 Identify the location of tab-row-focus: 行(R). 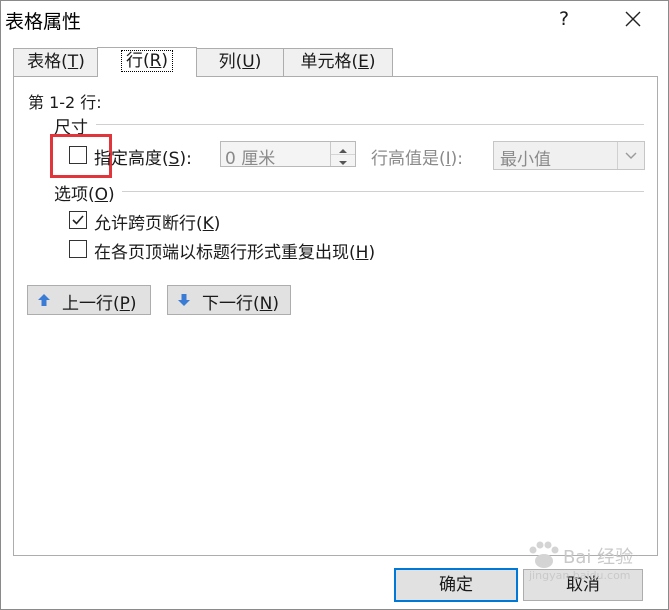
(147, 61).